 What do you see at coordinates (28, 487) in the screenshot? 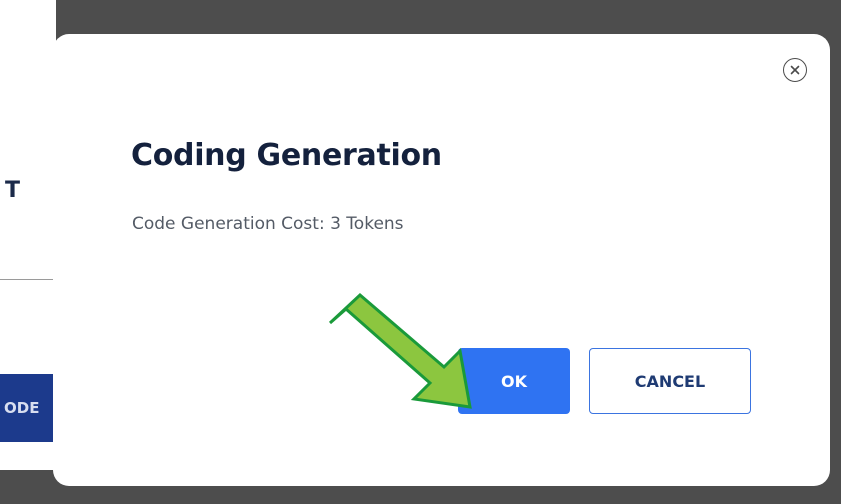
I see `background-overlay-strip` at bounding box center [28, 487].